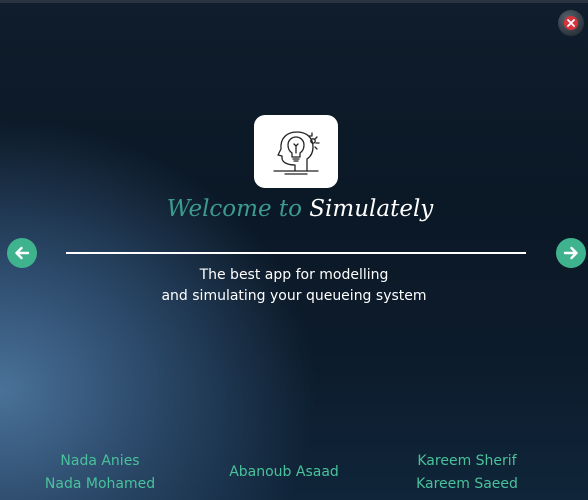 Image resolution: width=588 pixels, height=500 pixels. I want to click on welcome-title: Welcome to Simulately, so click(294, 209).